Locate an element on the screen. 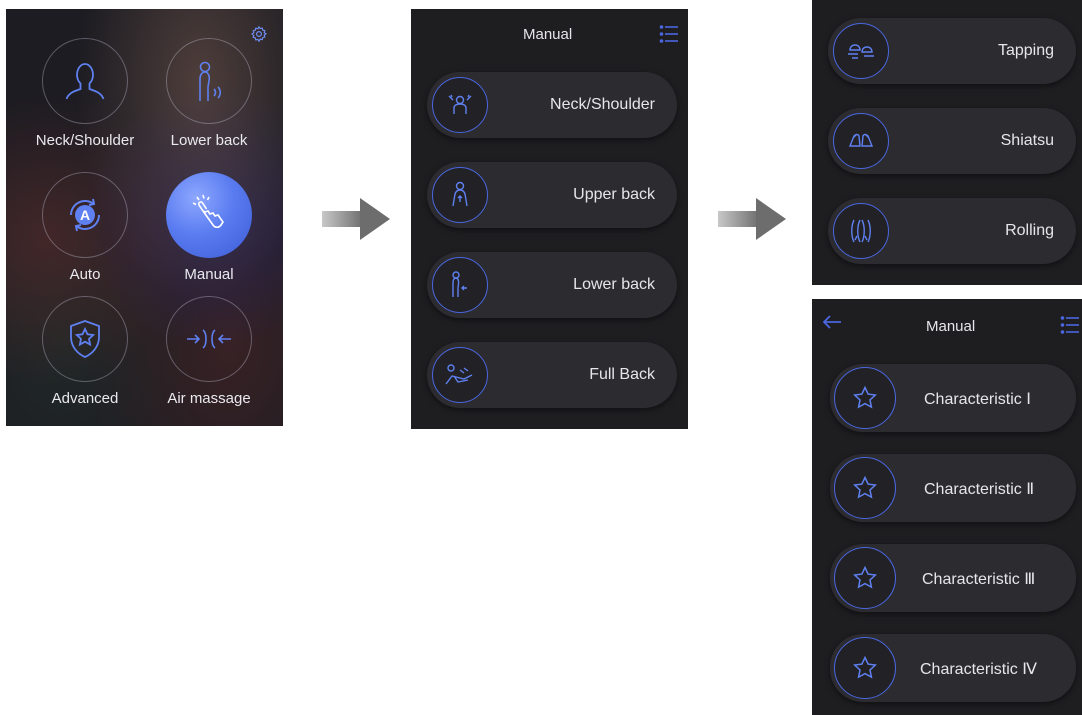  tile-label: Lower back is located at coordinates (209, 140).